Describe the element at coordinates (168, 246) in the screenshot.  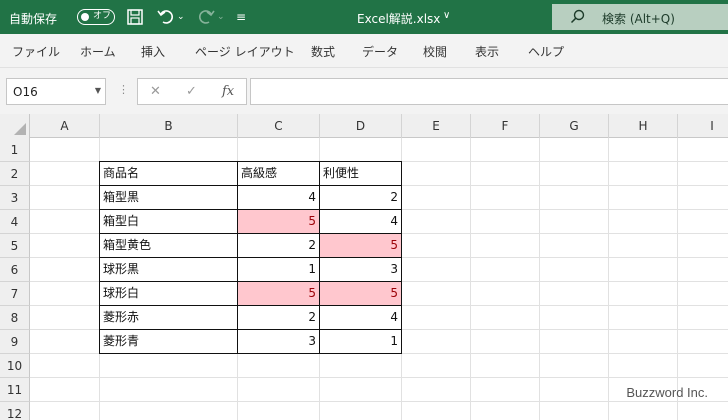
I see `table-cell-name: 箱型黄色` at that location.